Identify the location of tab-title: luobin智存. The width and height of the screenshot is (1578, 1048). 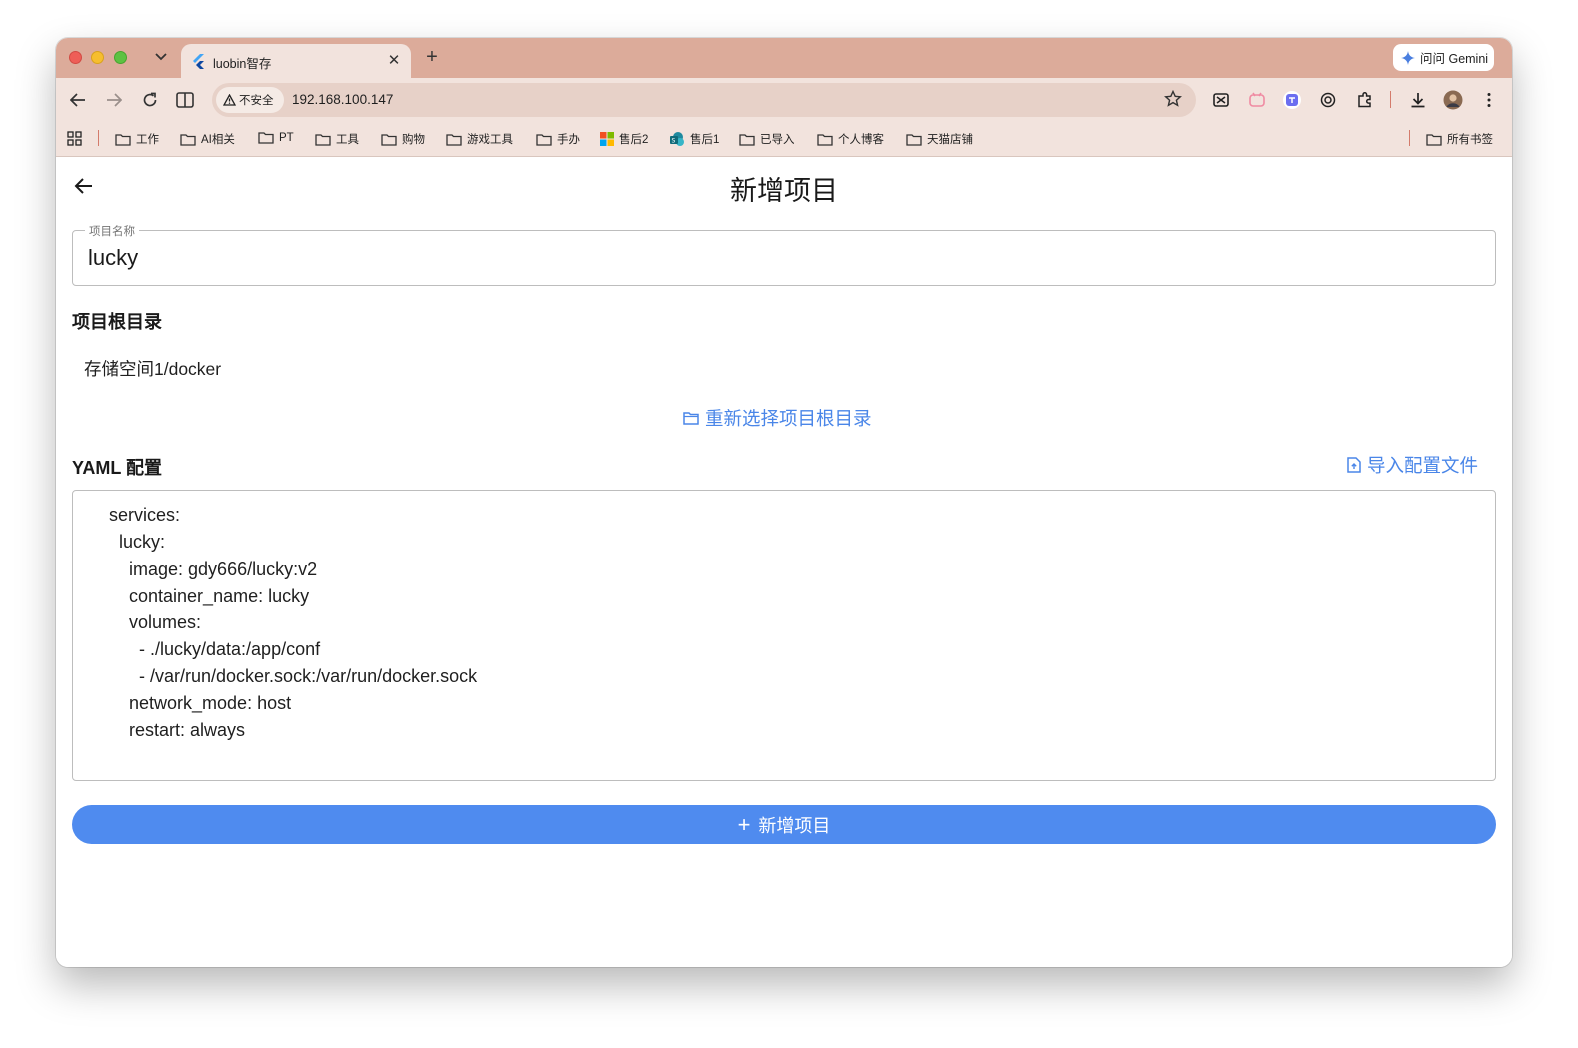
(242, 64).